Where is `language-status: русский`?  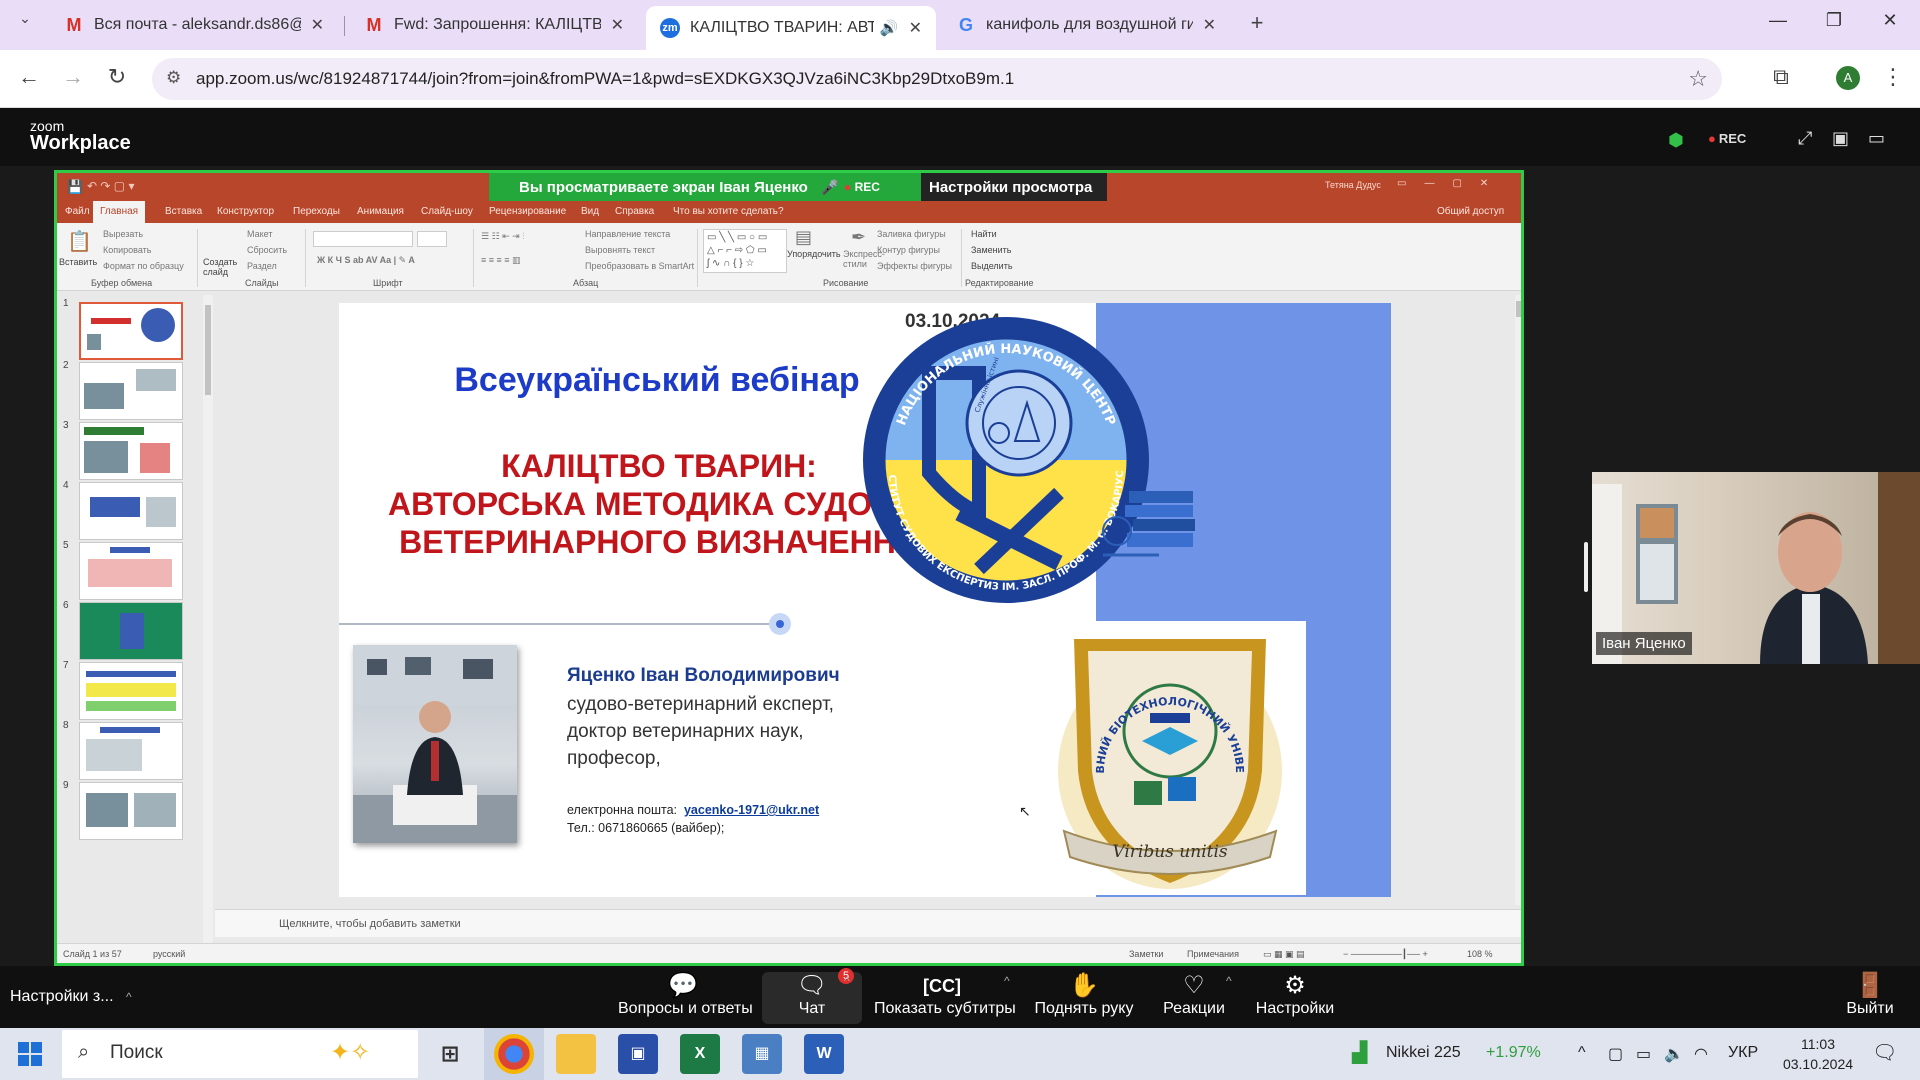
language-status: русский is located at coordinates (169, 954).